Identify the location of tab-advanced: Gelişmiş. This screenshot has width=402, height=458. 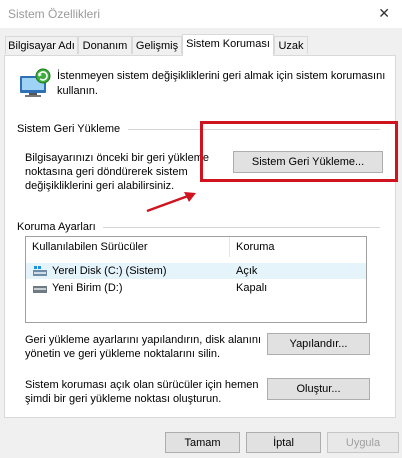
(157, 45).